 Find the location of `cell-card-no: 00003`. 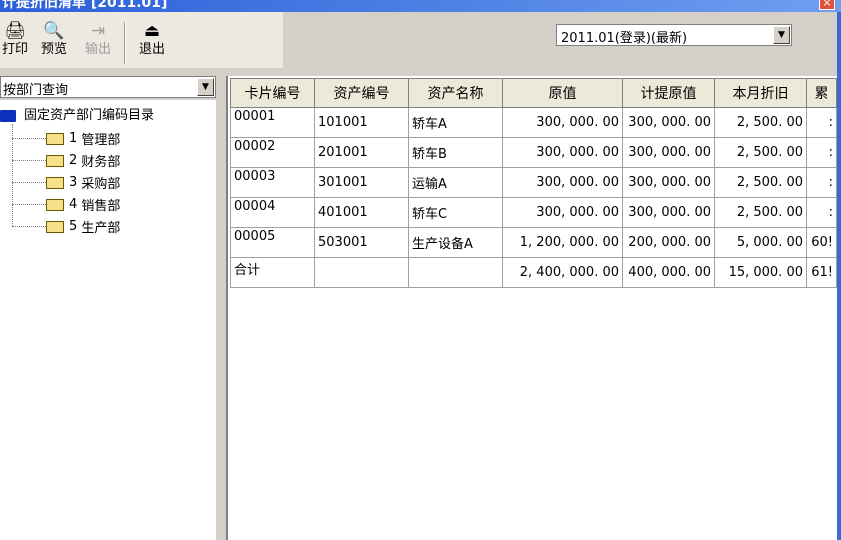

cell-card-no: 00003 is located at coordinates (272, 182).